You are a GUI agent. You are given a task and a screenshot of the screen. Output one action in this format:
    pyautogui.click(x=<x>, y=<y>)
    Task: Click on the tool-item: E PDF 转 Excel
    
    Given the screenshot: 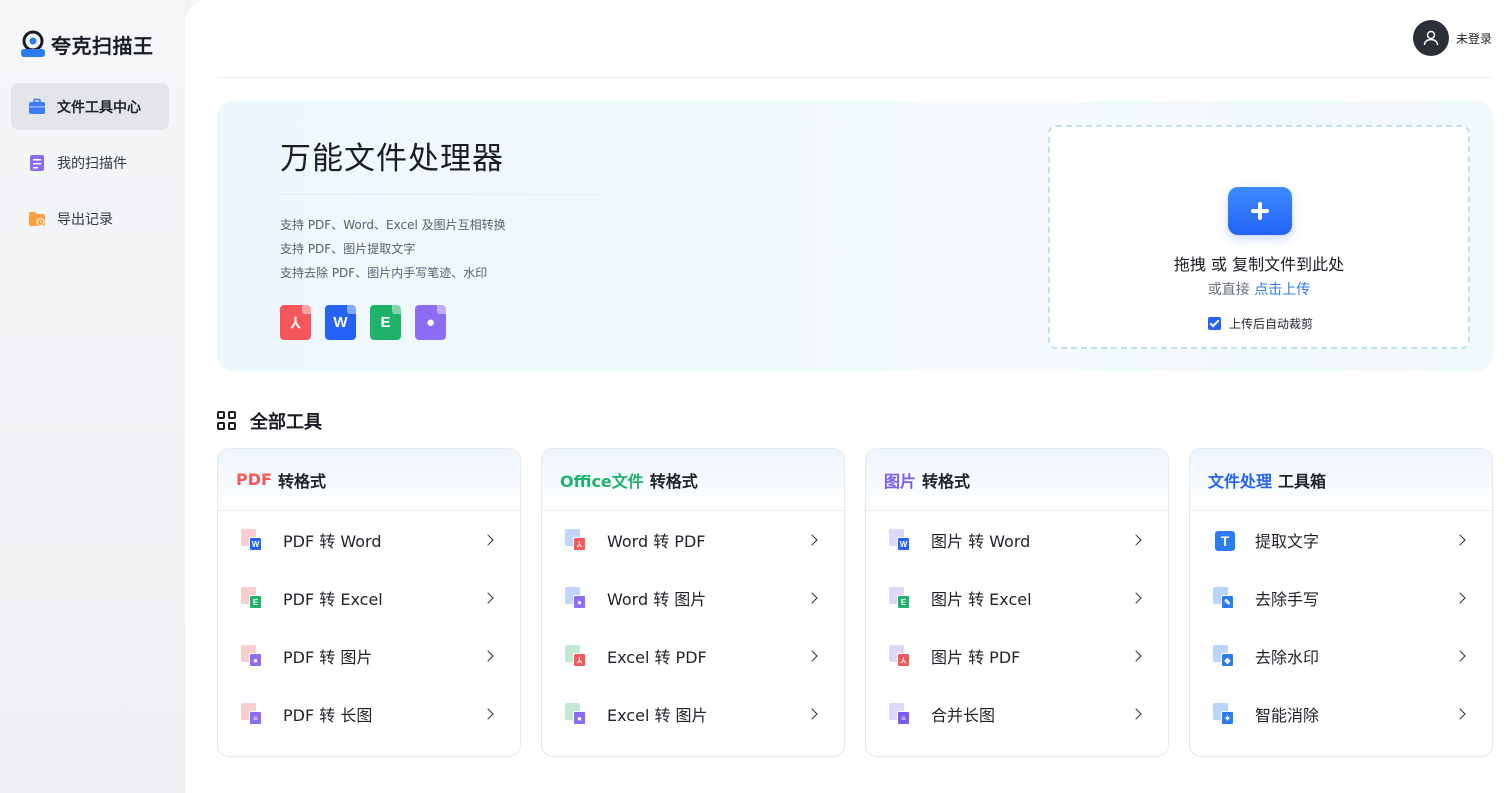 What is the action you would take?
    pyautogui.click(x=369, y=598)
    